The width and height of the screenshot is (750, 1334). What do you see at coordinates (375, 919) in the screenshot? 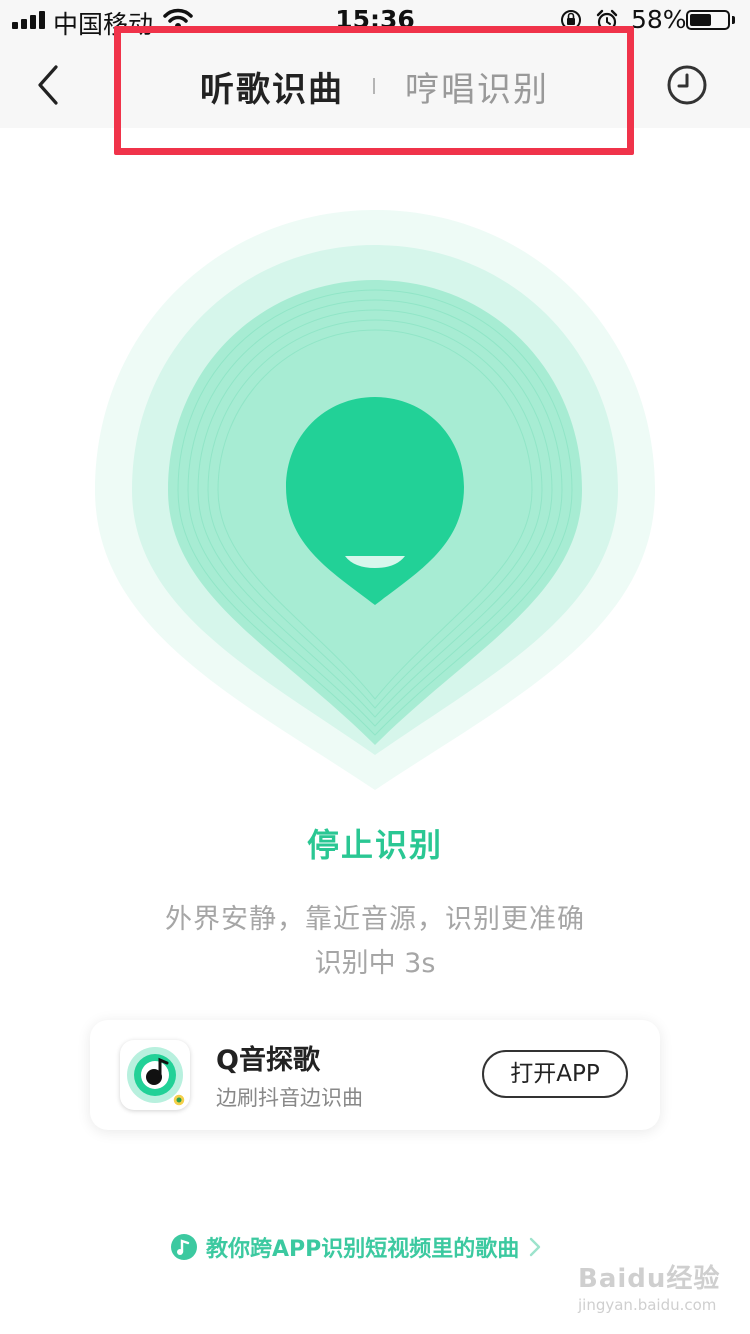
I see `recognition-hint: 外界安静，靠近音源，识别更准确` at bounding box center [375, 919].